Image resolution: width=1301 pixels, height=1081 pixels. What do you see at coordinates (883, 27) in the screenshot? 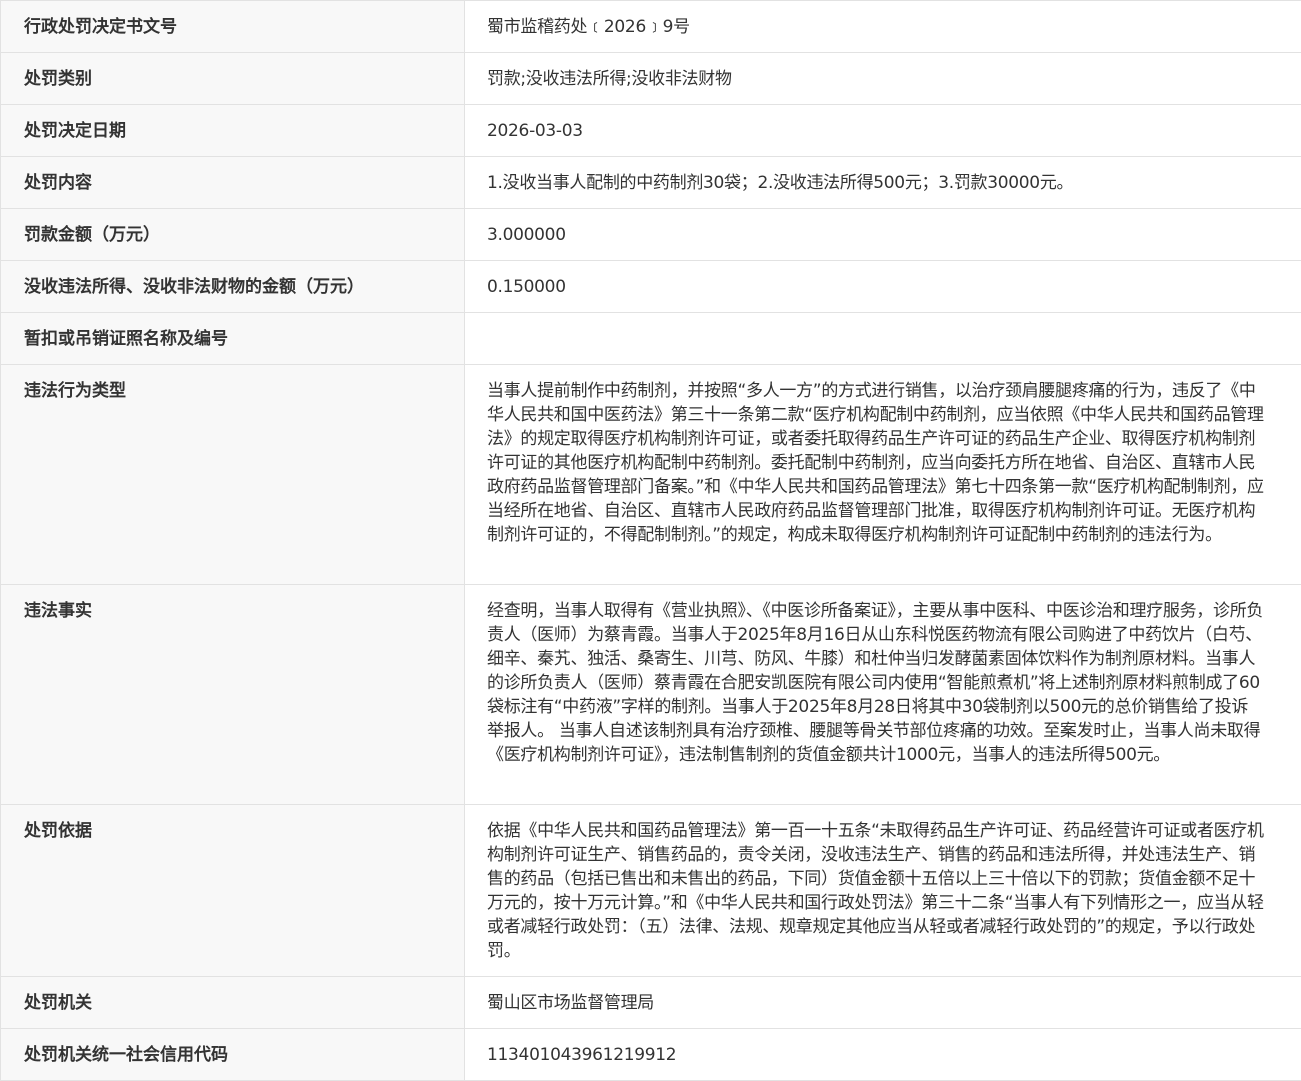
I see `field-value: 蜀市监稽药处﹝2026﹞9号` at bounding box center [883, 27].